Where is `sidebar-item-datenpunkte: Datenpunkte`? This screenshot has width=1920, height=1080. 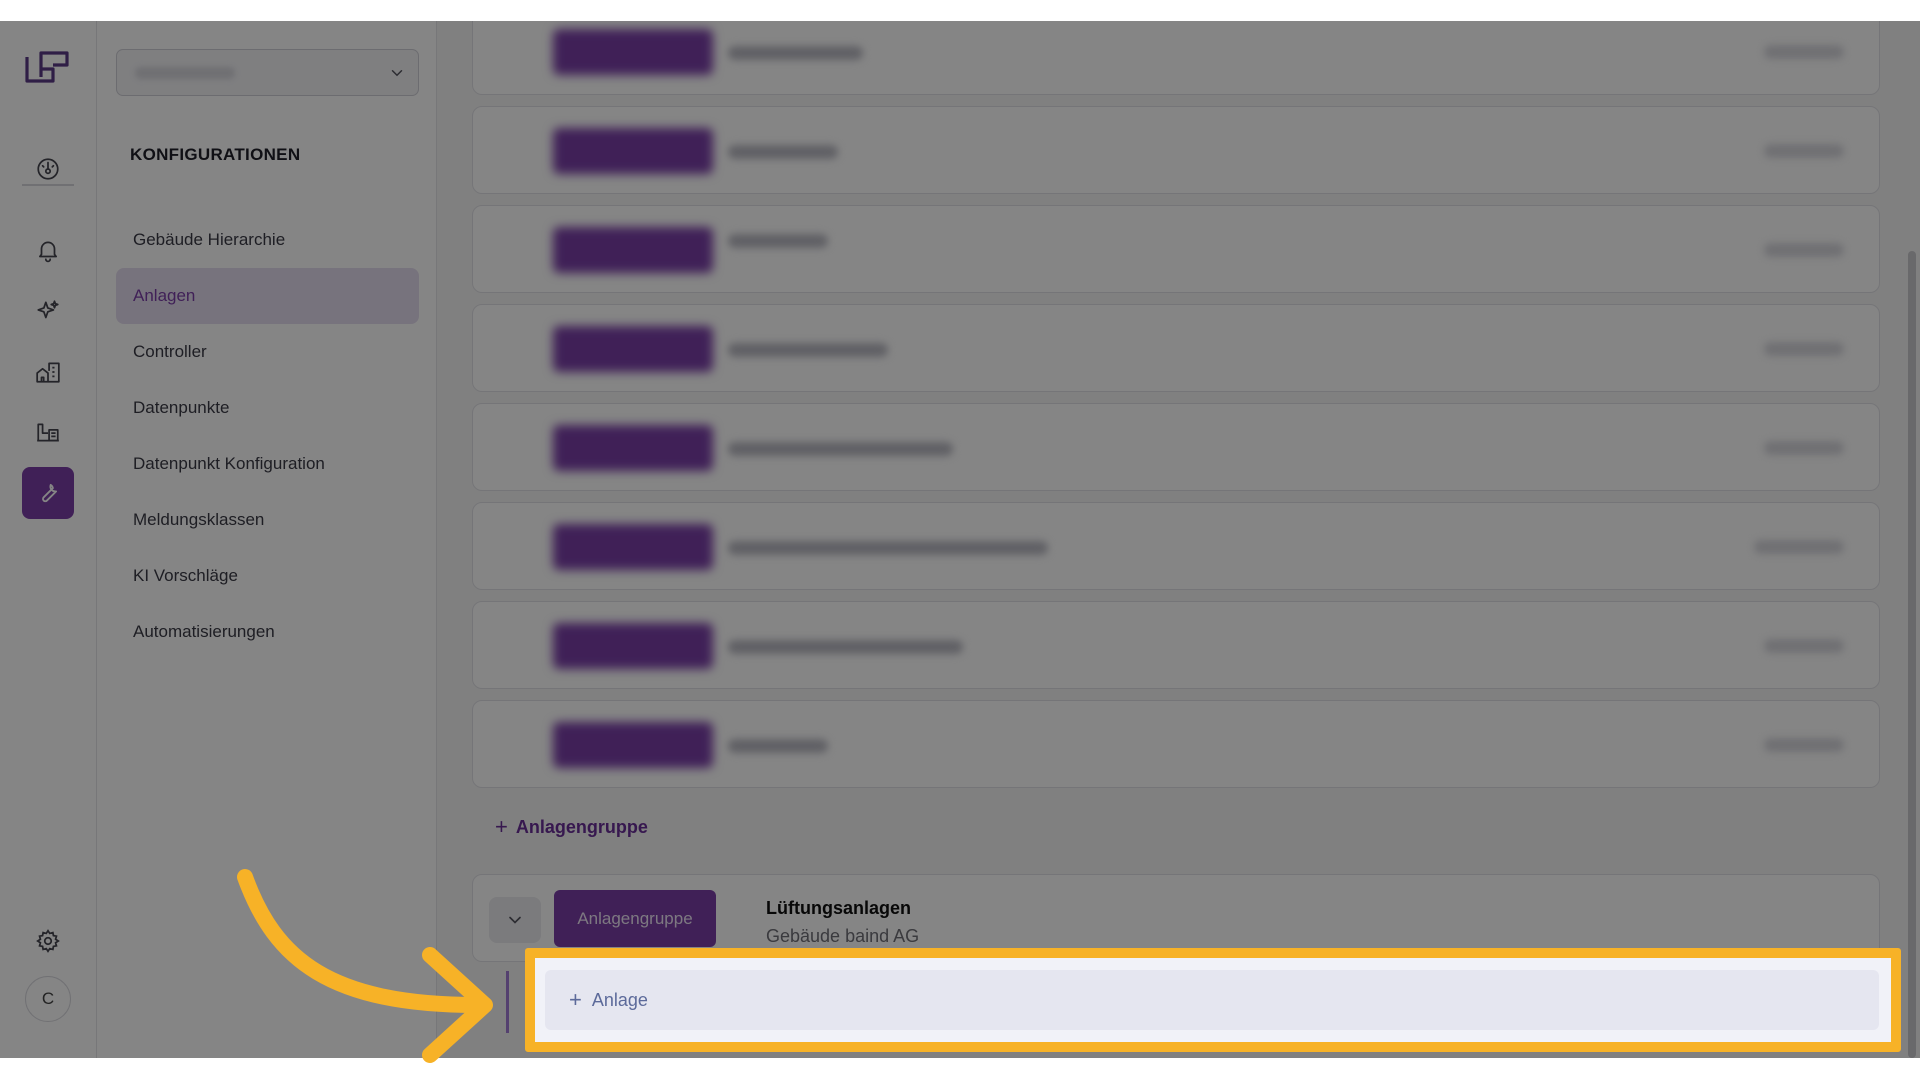
sidebar-item-datenpunkte: Datenpunkte is located at coordinates (267, 408).